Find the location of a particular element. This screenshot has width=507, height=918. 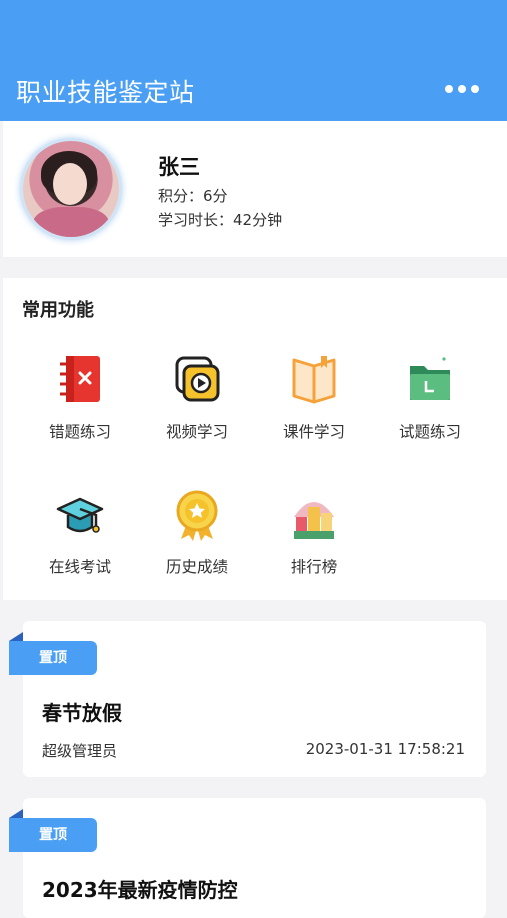

user-study-time: 学习时长：42分钟 is located at coordinates (220, 220).